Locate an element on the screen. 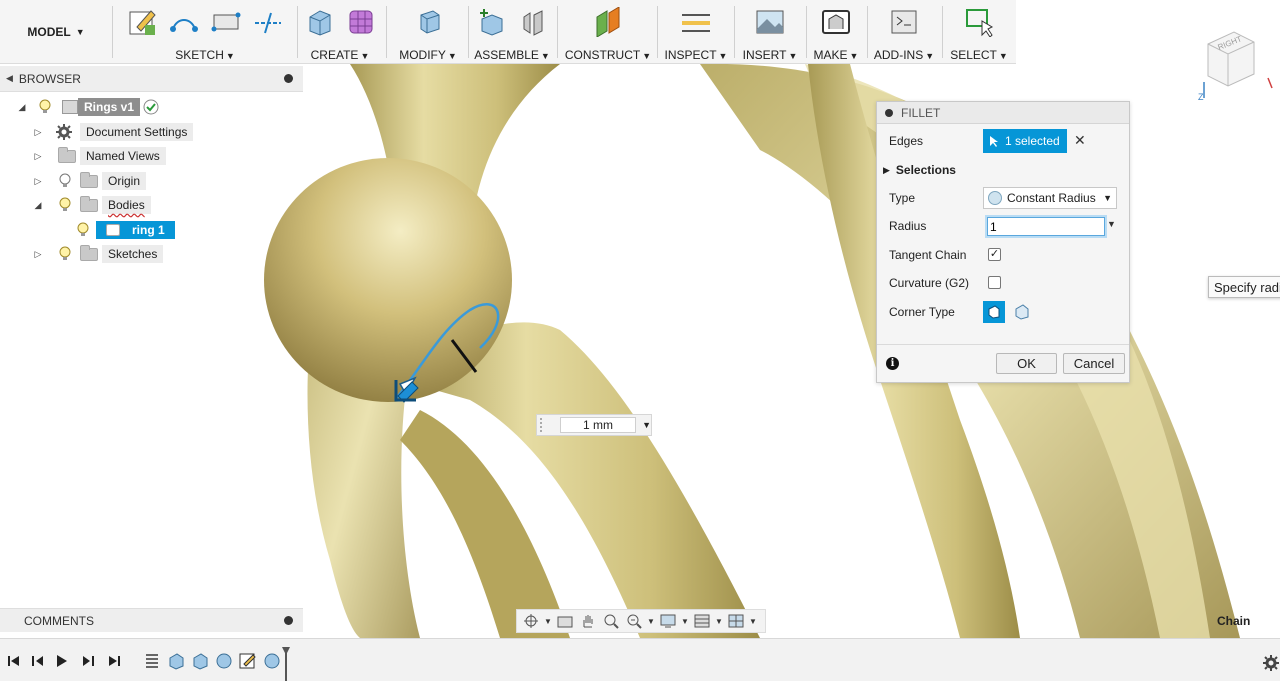 The image size is (1280, 681). grid-settings-icon is located at coordinates (702, 621).